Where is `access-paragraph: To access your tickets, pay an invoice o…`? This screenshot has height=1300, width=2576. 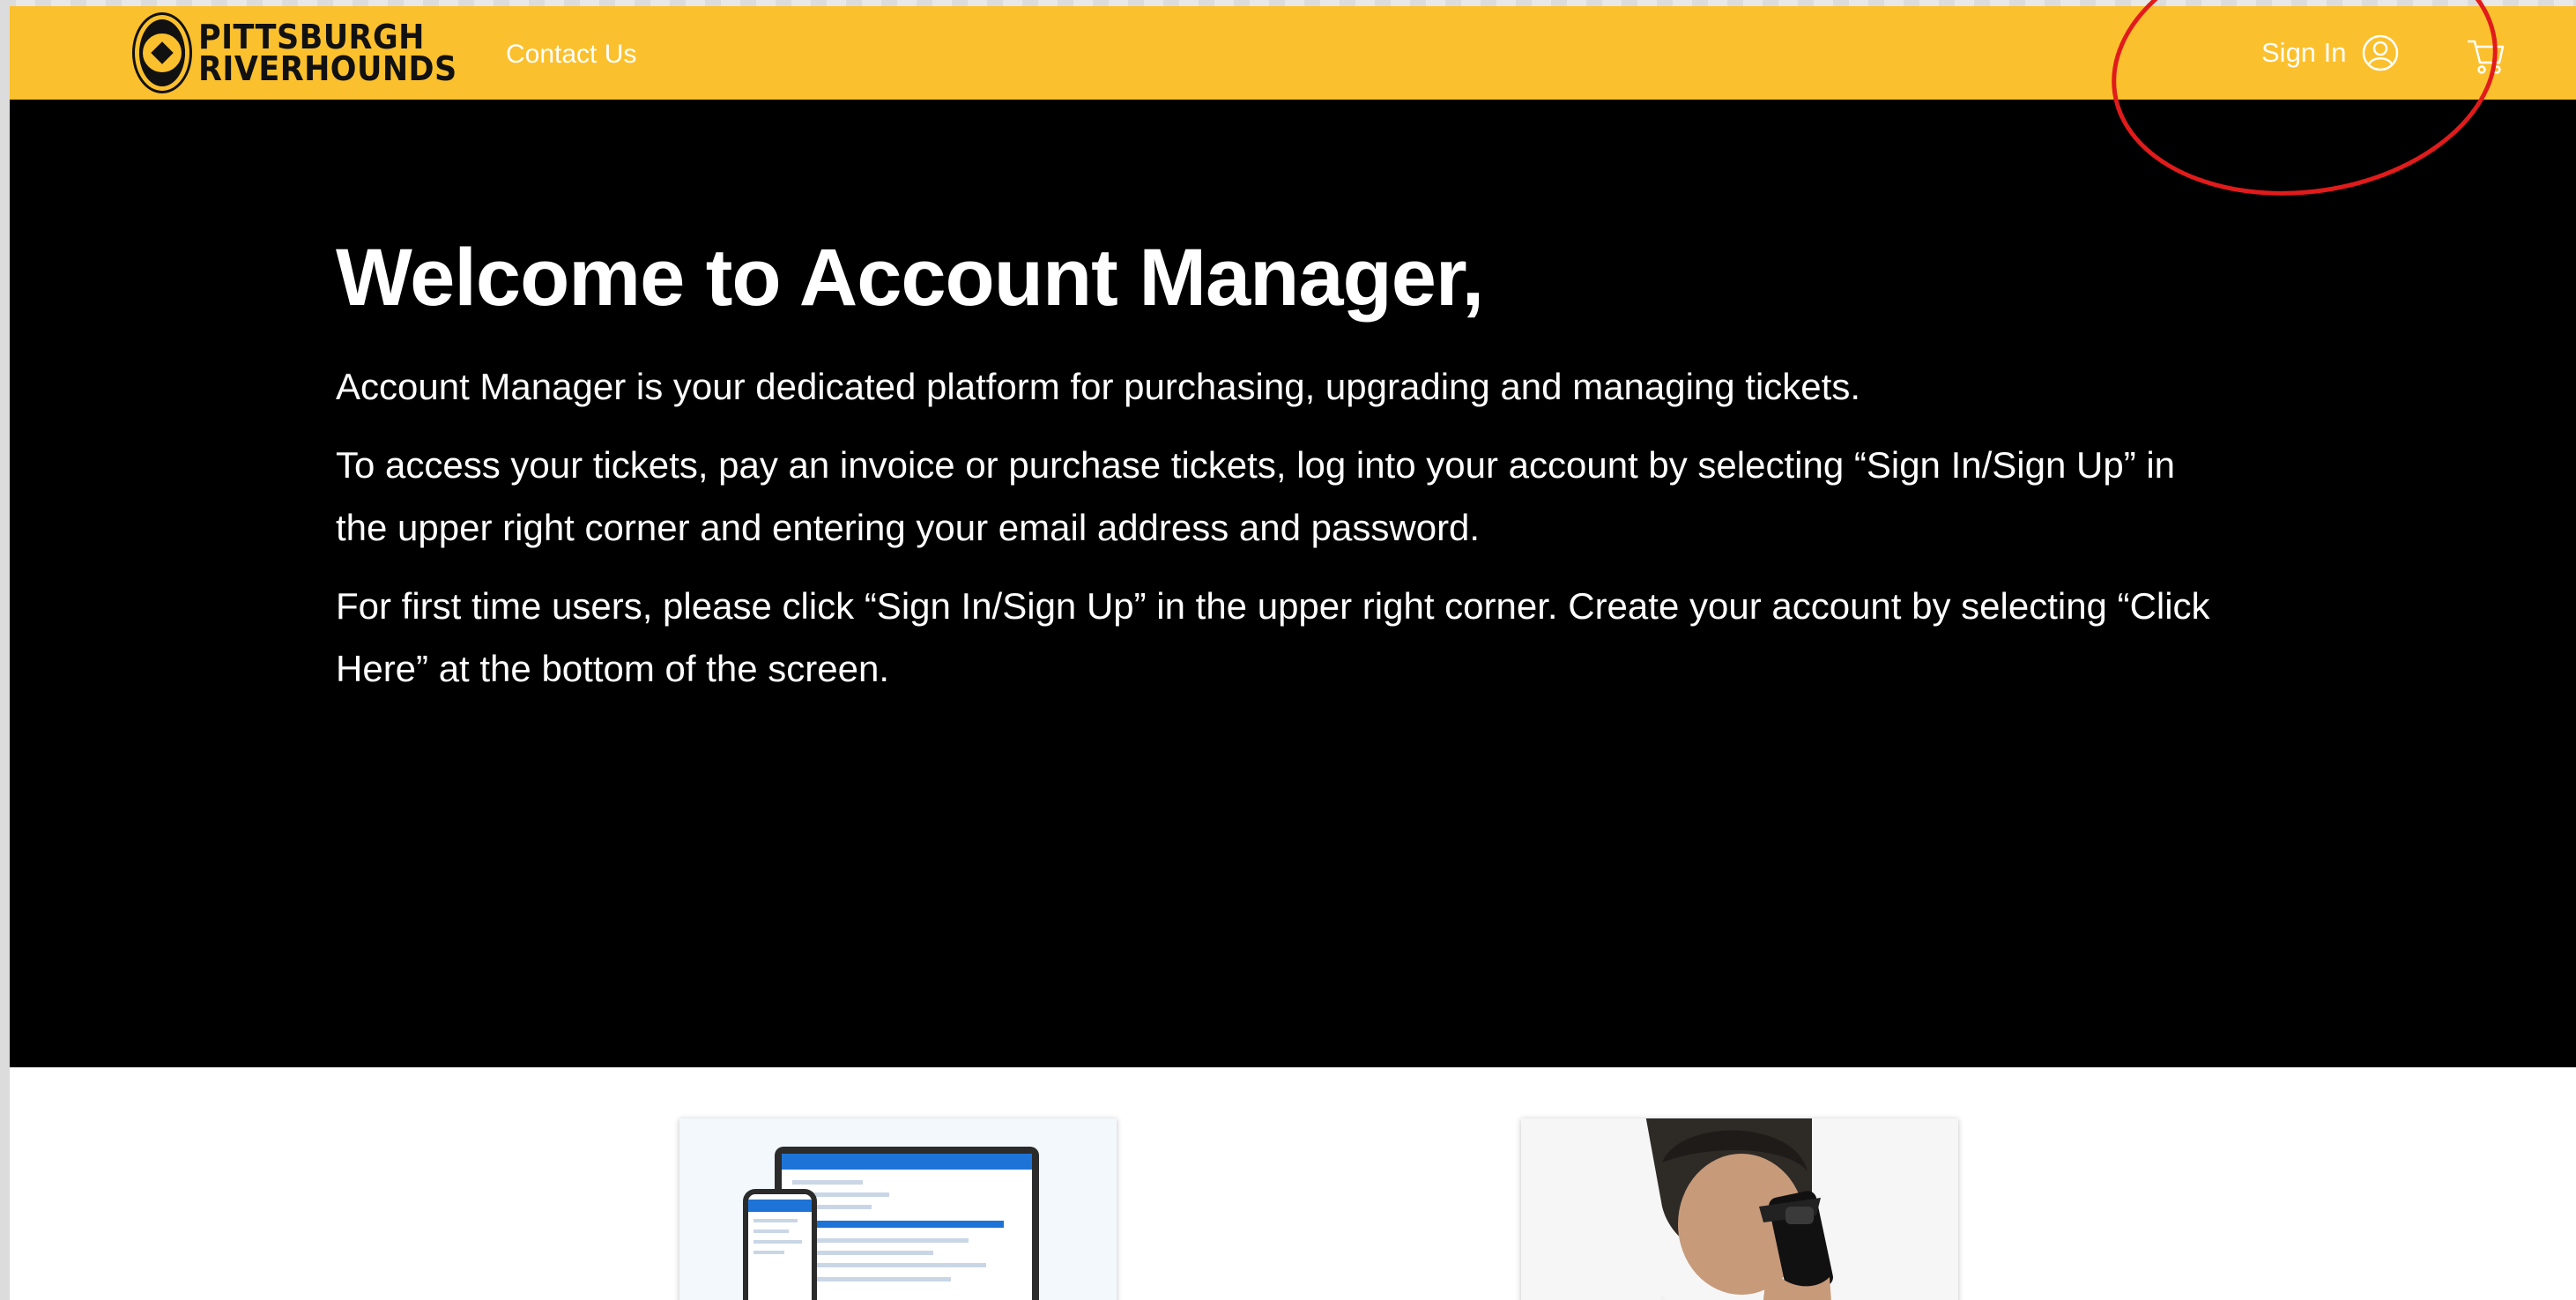 access-paragraph: To access your tickets, pay an invoice o… is located at coordinates (1256, 496).